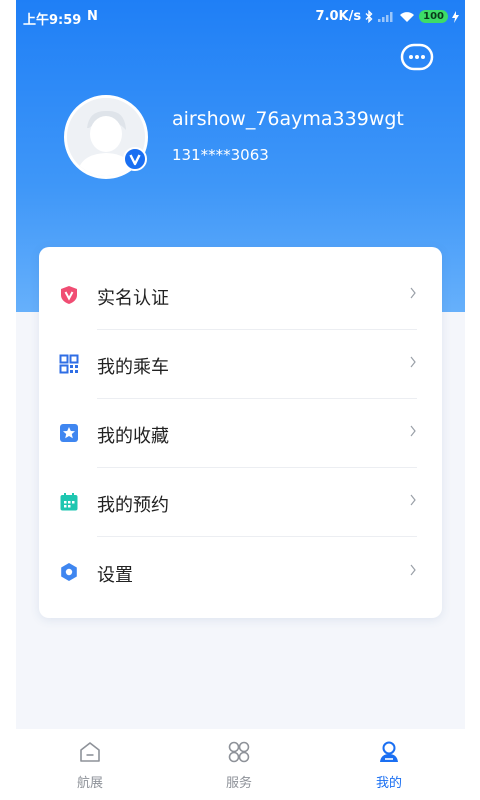 This screenshot has height=800, width=480. What do you see at coordinates (135, 159) in the screenshot?
I see `verified-v-icon` at bounding box center [135, 159].